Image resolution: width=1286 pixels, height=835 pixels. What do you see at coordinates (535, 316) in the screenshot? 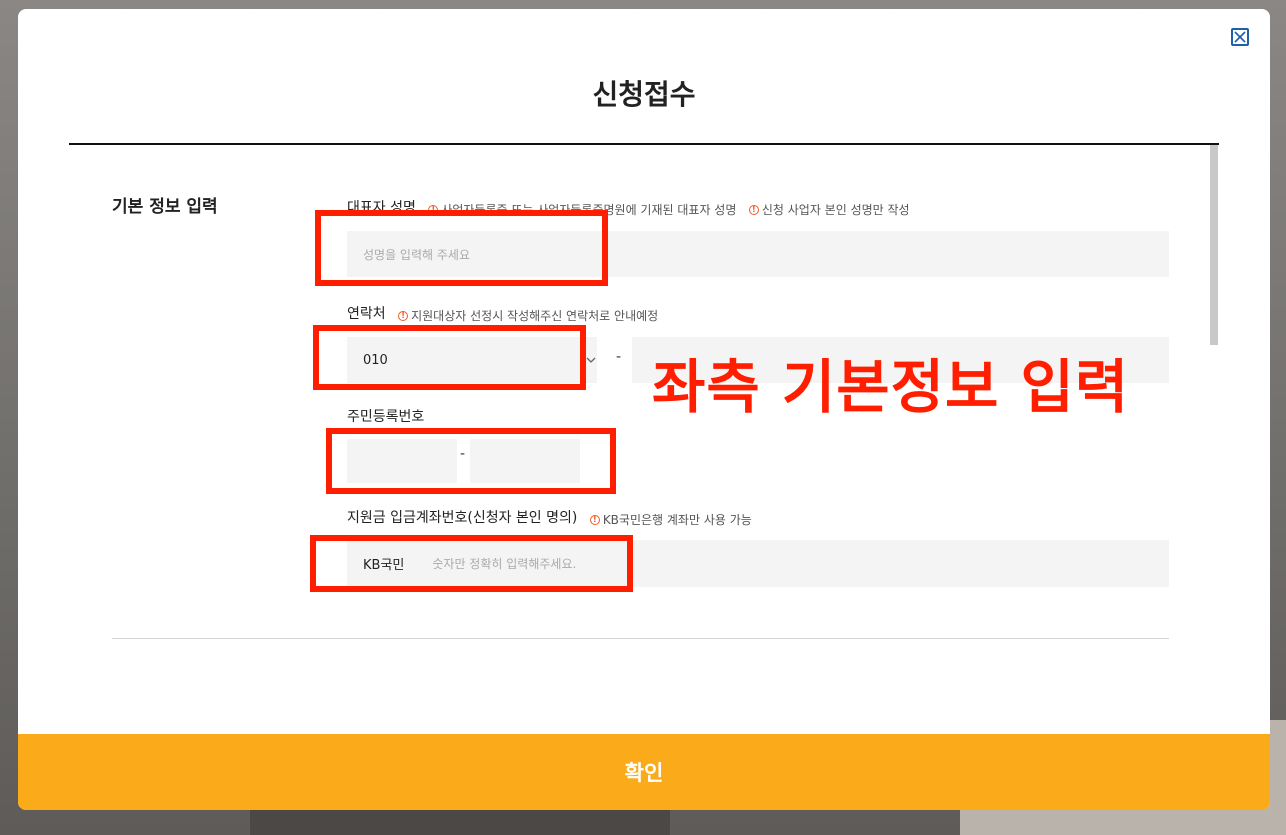
I see `contact-hint-text: 지원대상자 선정시 작성해주신 연락처로 안내예정` at bounding box center [535, 316].